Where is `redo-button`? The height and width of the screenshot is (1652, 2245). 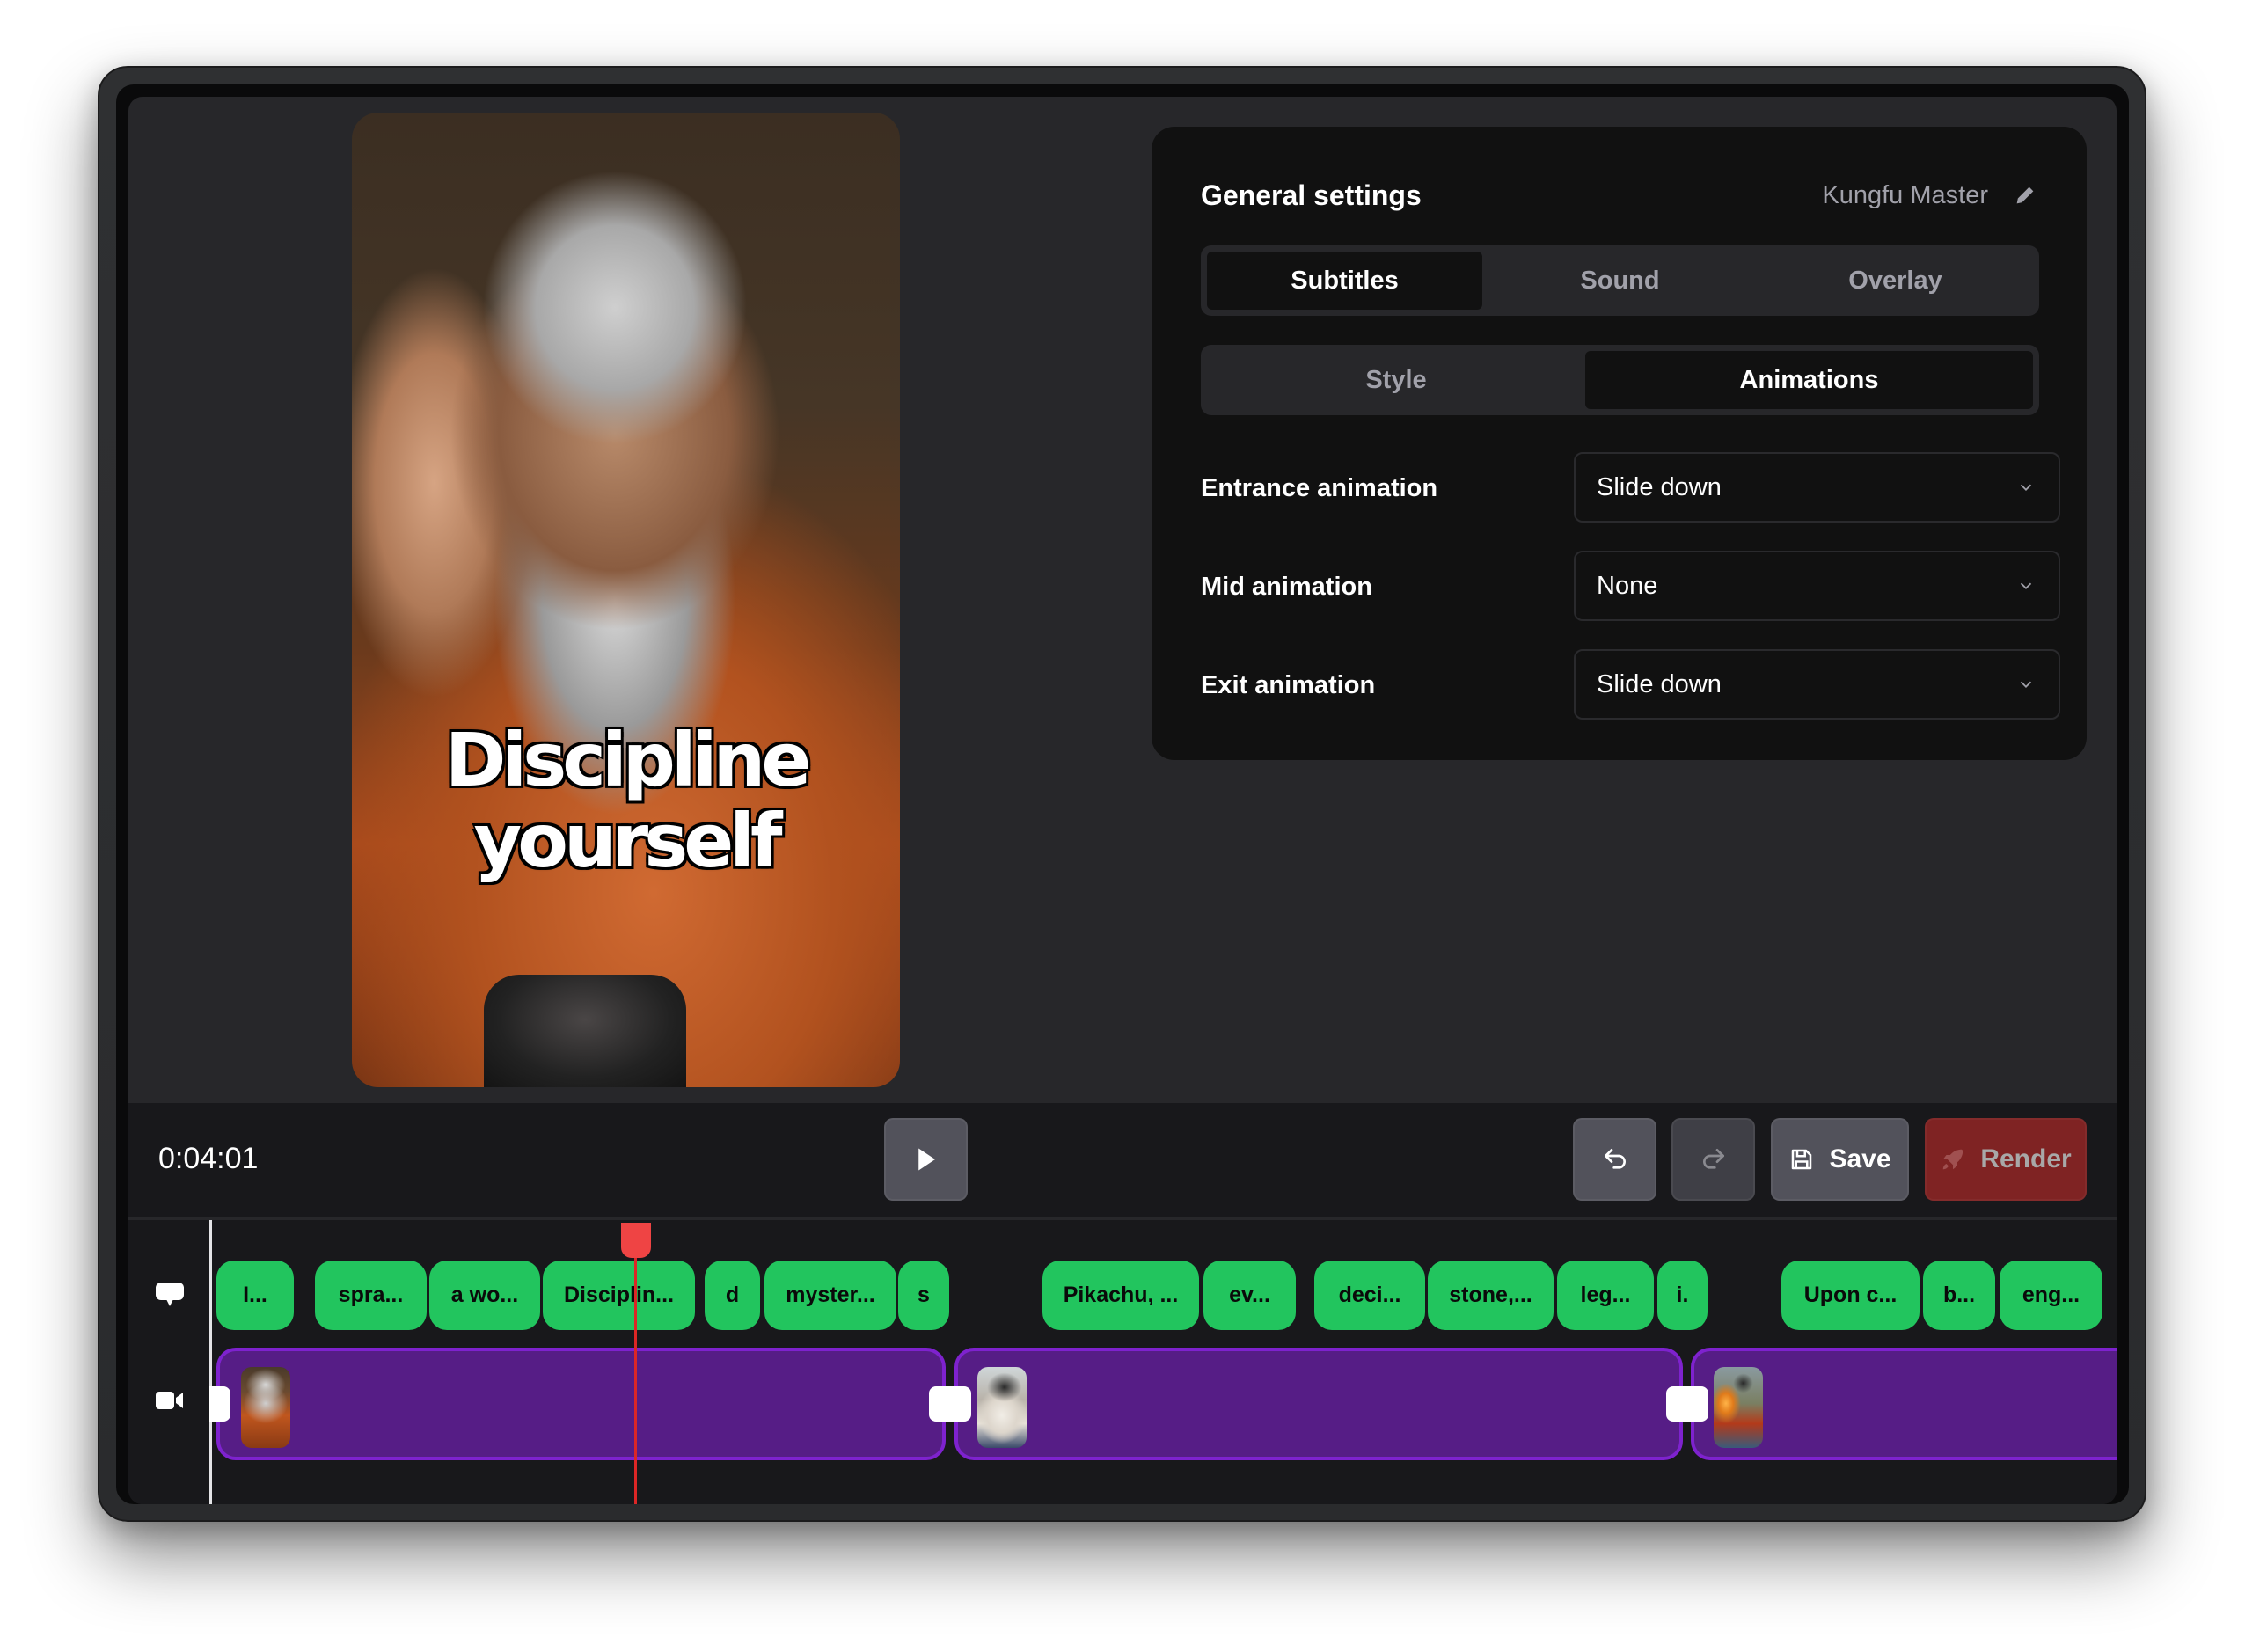
redo-button is located at coordinates (1713, 1159).